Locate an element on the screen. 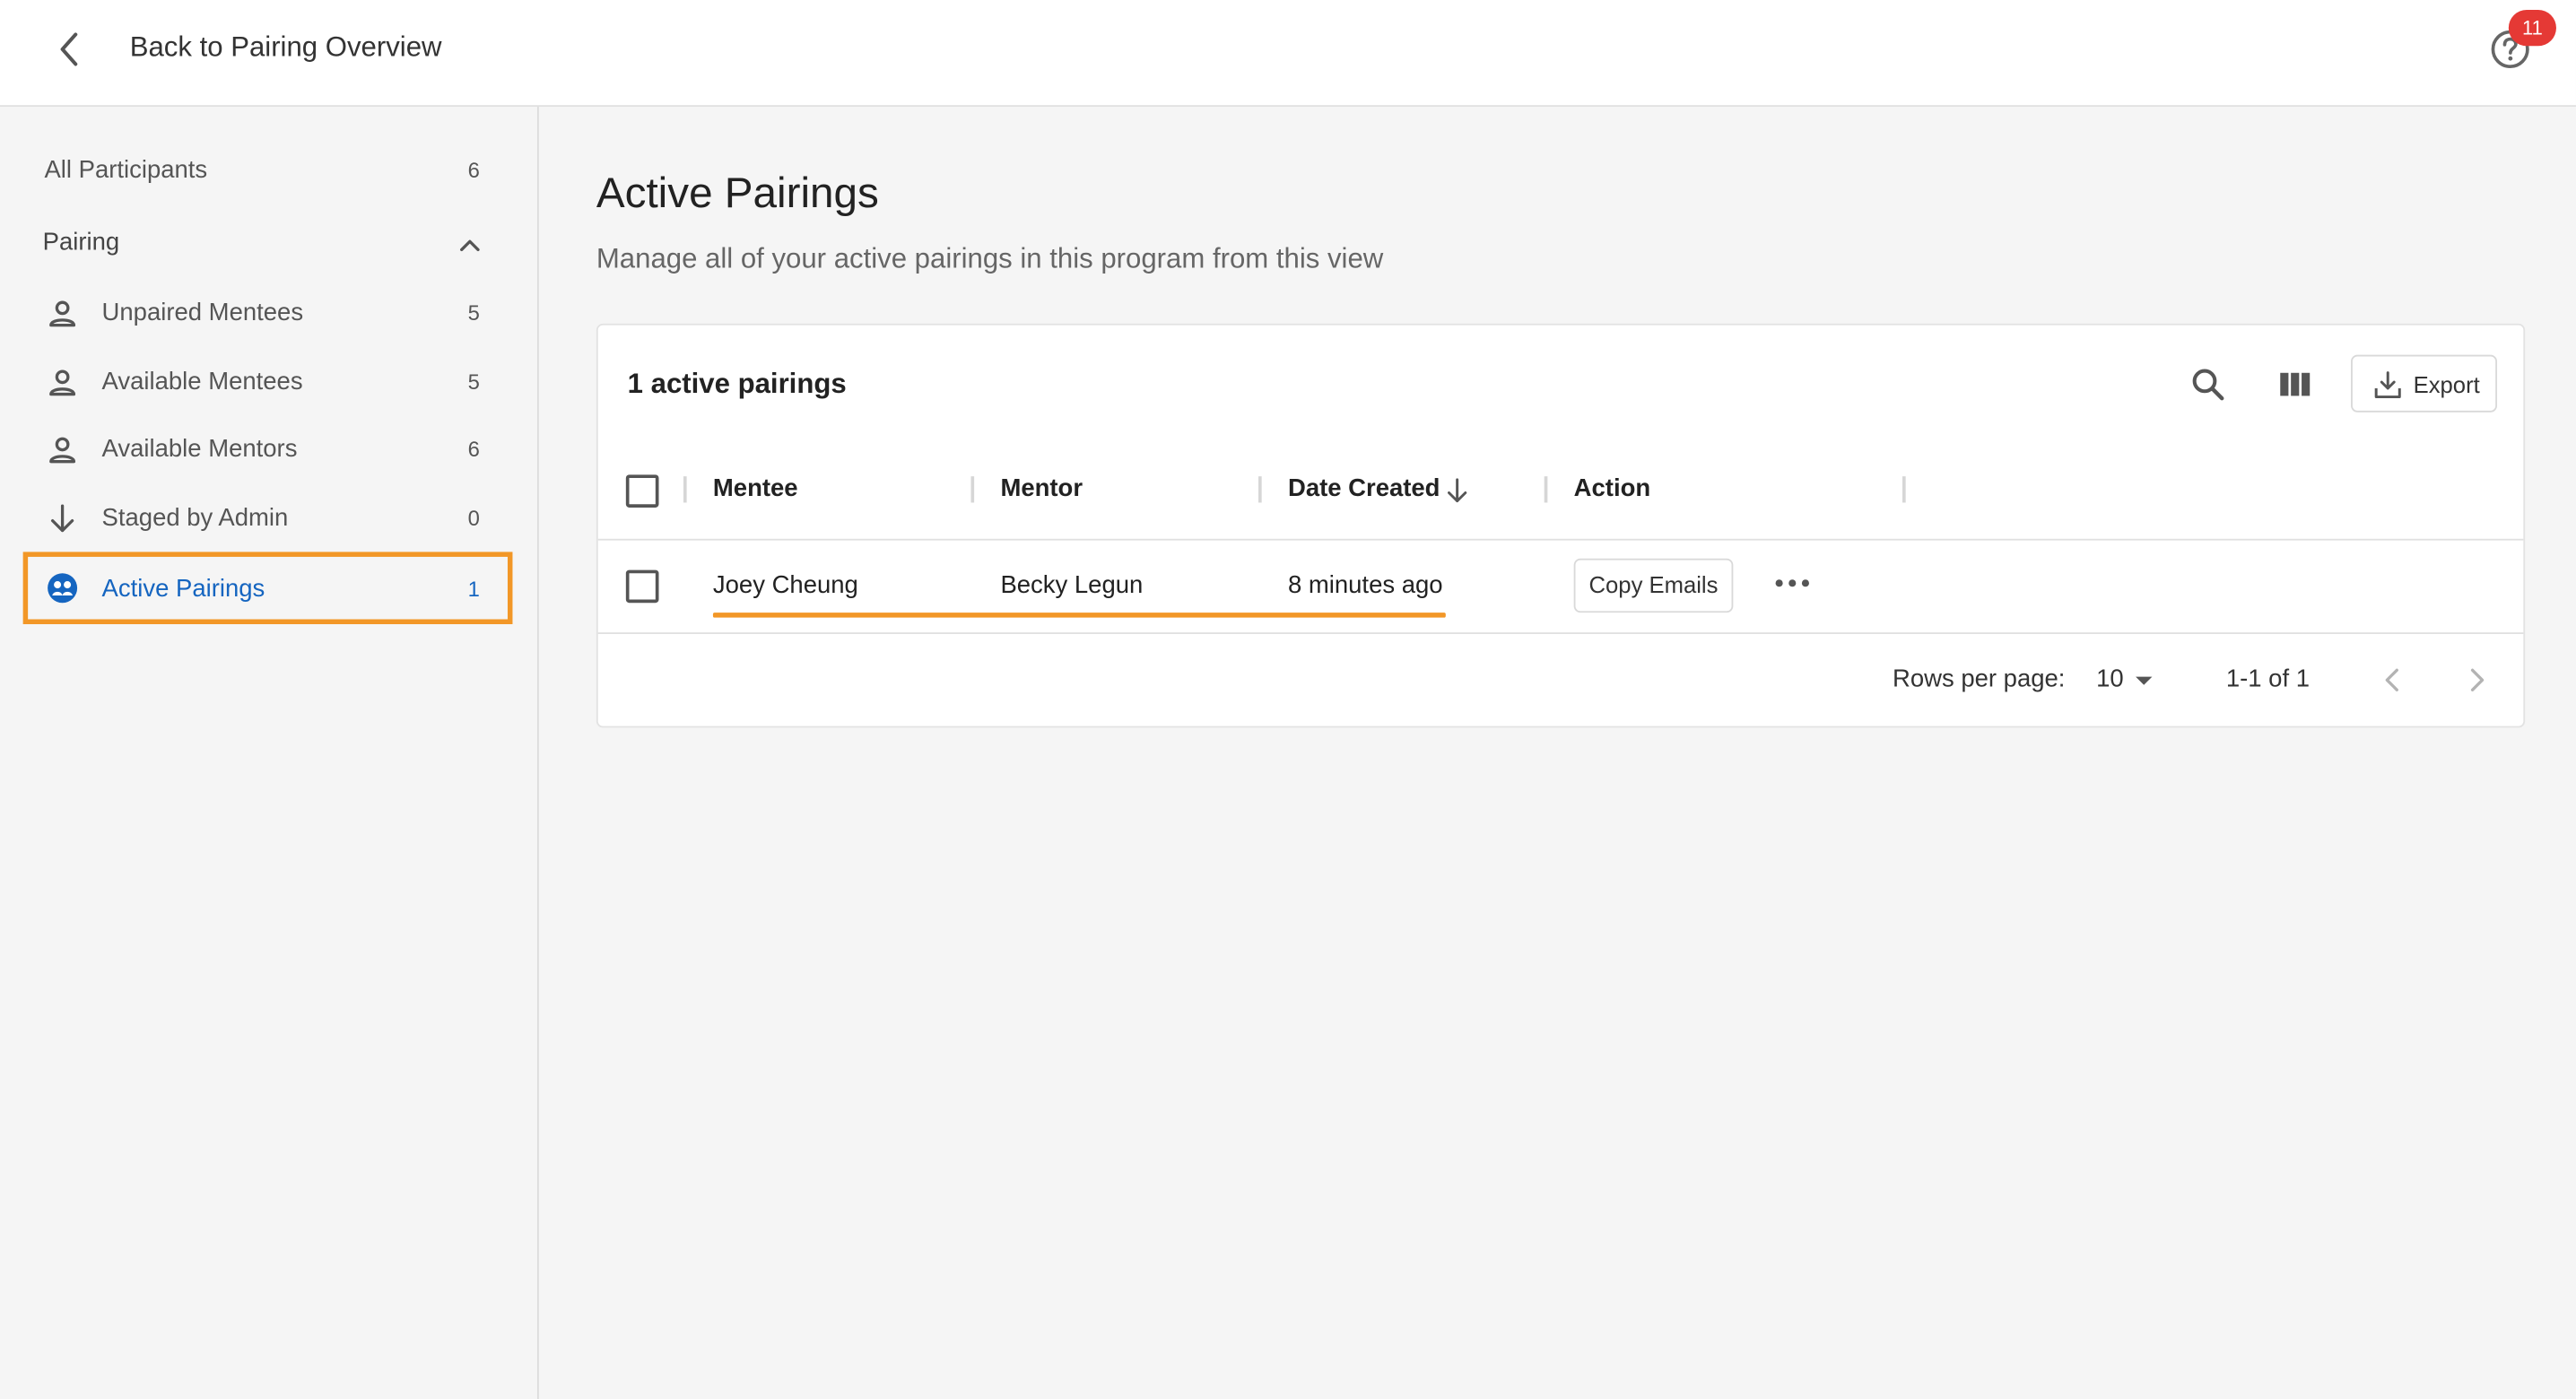  sidebar-item-staged-by-admin: Staged by Admin 0 is located at coordinates (268, 517).